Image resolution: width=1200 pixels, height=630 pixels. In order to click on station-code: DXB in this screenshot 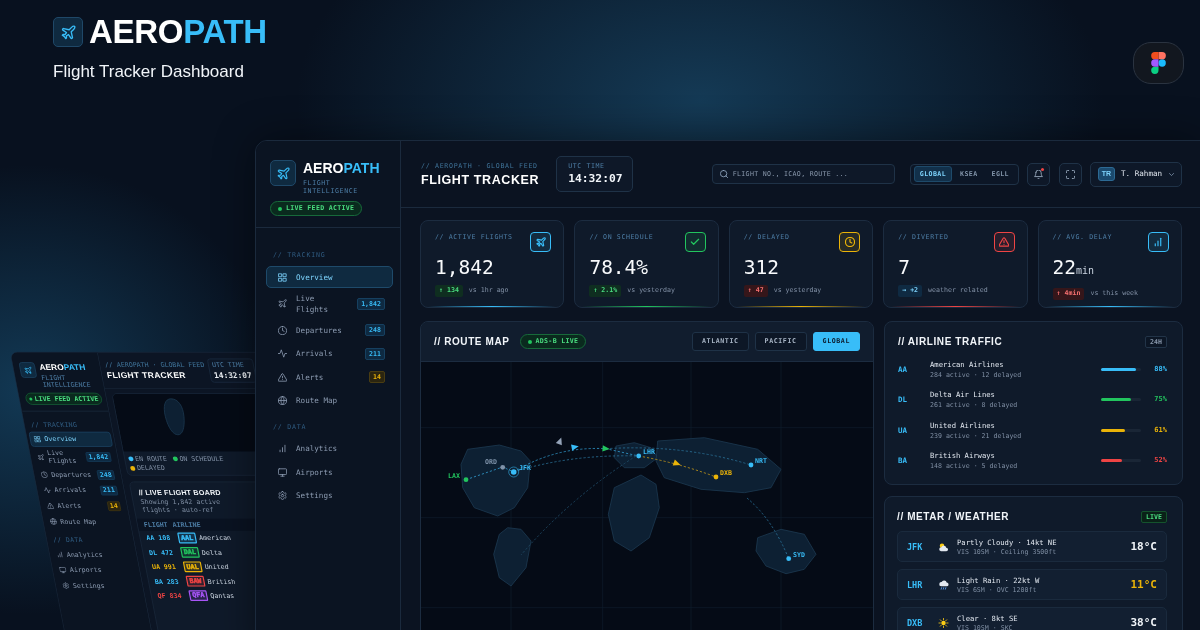, I will do `click(915, 622)`.